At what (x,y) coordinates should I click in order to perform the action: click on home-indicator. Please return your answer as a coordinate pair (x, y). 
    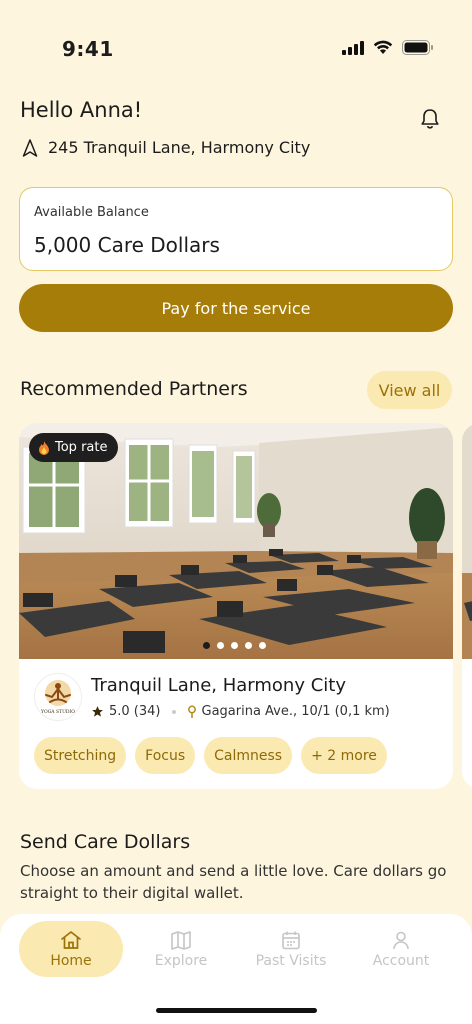
    Looking at the image, I should click on (236, 1010).